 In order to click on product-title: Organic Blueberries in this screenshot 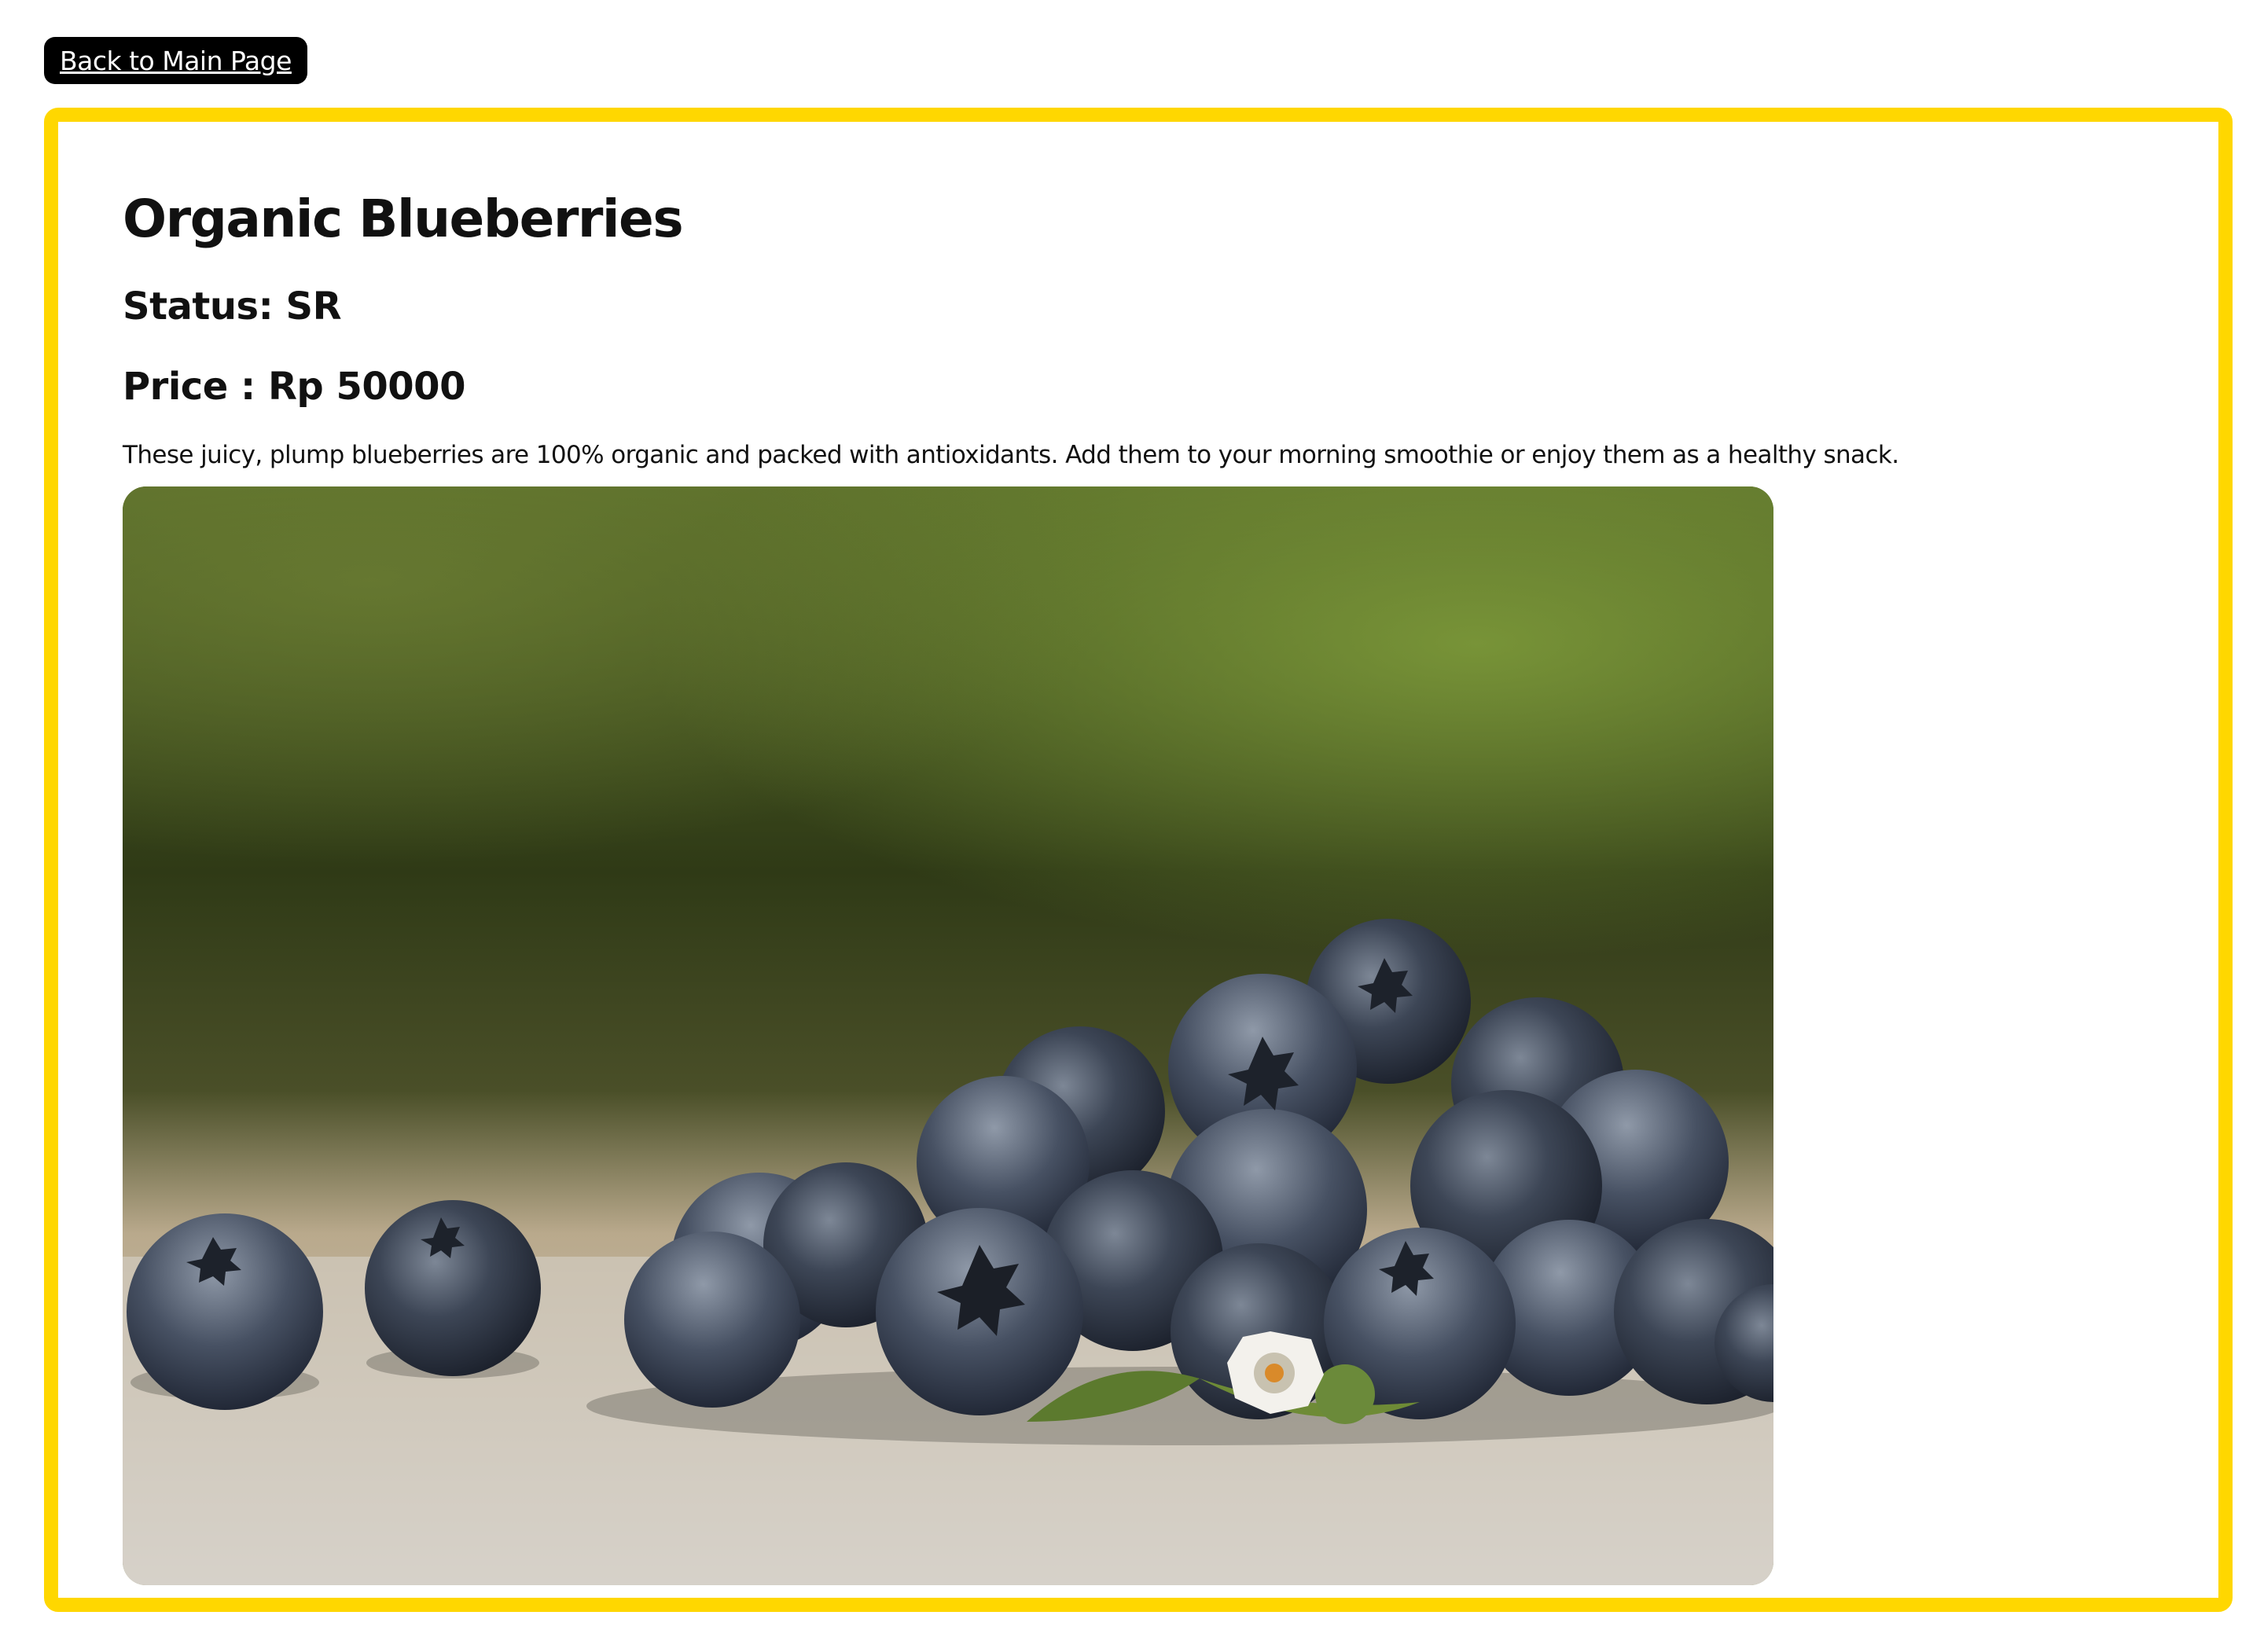, I will do `click(403, 219)`.